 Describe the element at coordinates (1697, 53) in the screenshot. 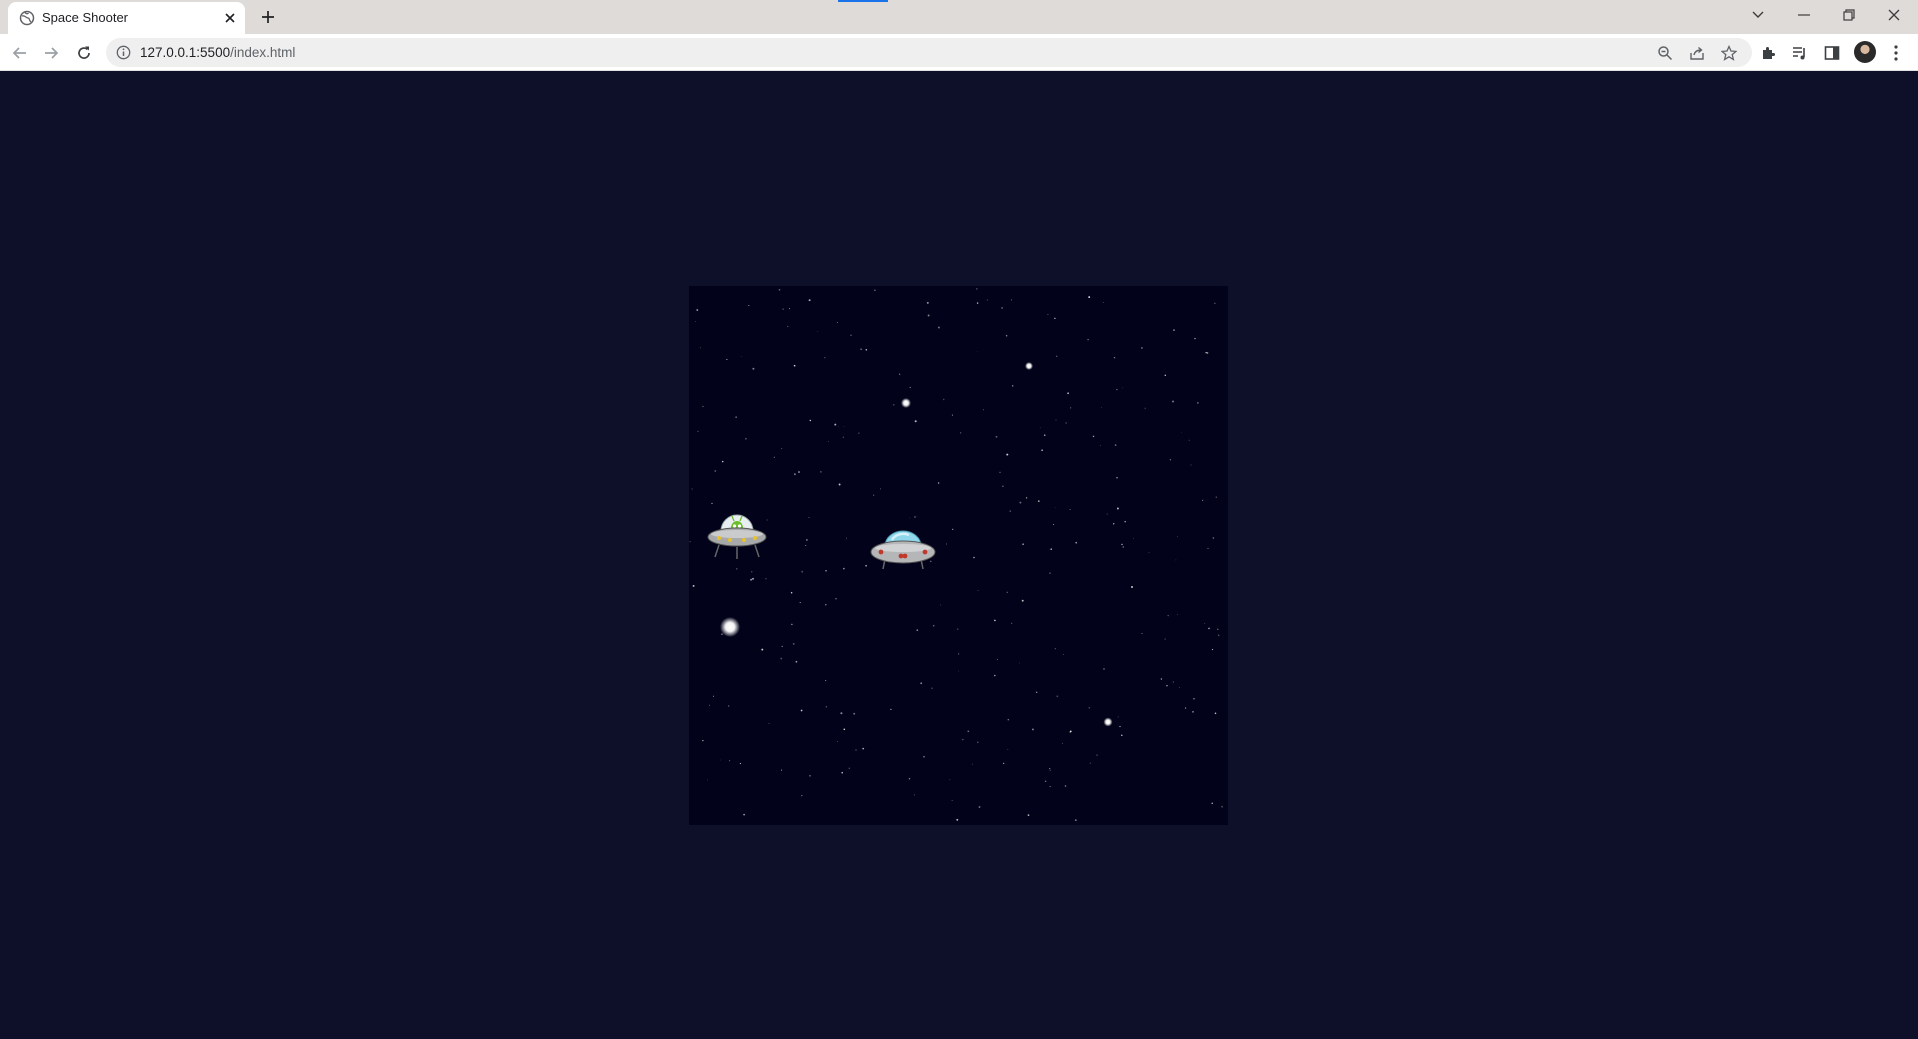

I see `share-icon` at that location.